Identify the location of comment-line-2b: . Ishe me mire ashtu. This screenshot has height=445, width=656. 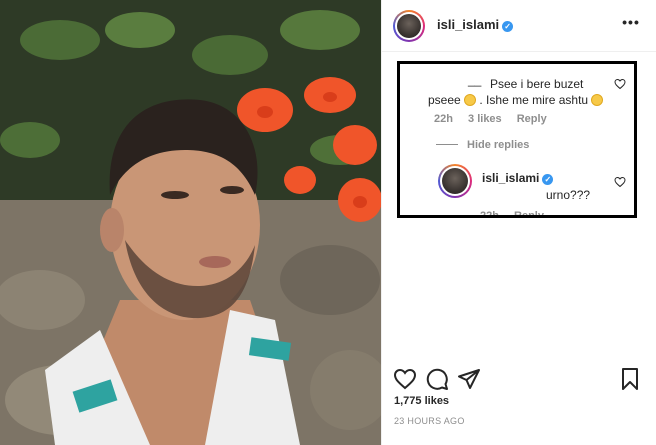
(534, 100).